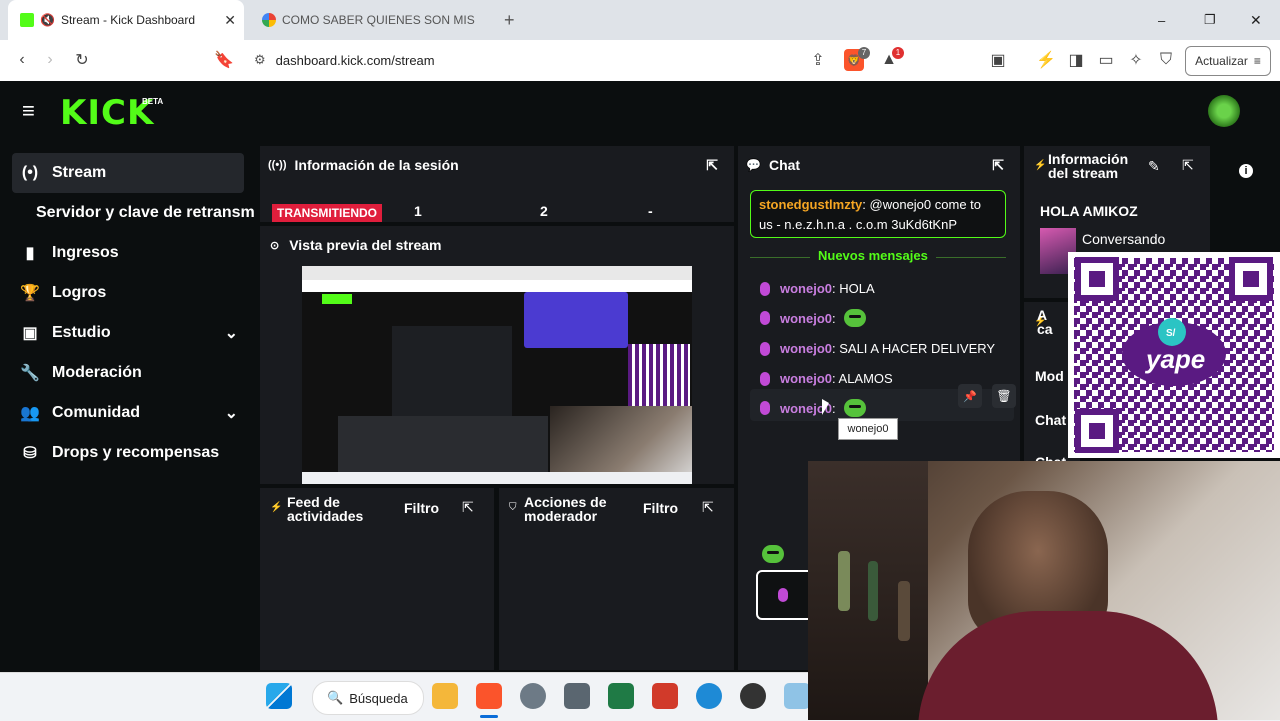 This screenshot has width=1280, height=721. What do you see at coordinates (30, 333) in the screenshot?
I see `studio-icon: ▣` at bounding box center [30, 333].